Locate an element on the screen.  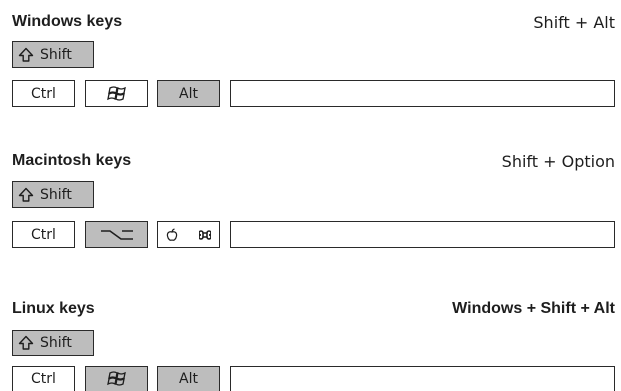
linux-ctrl-key: Ctrl is located at coordinates (43, 378).